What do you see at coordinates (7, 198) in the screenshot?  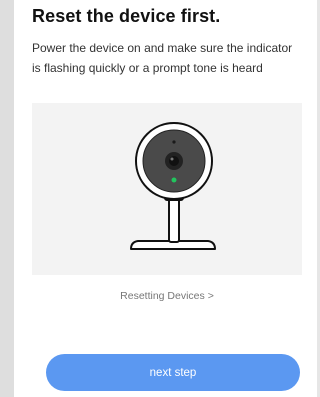 I see `left-scroll-rail` at bounding box center [7, 198].